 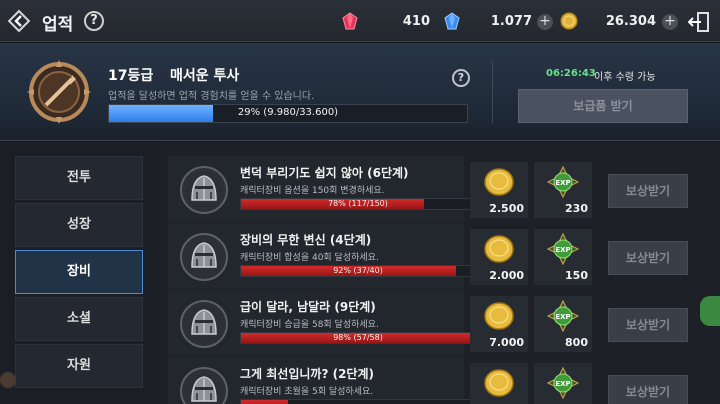 I want to click on achievement-progress-text: 78% (117/150), so click(x=358, y=203).